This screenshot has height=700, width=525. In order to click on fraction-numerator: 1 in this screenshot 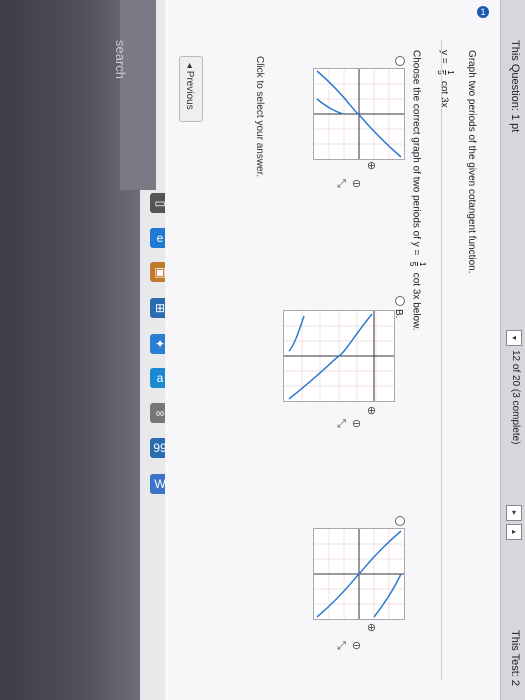, I will do `click(450, 72)`.